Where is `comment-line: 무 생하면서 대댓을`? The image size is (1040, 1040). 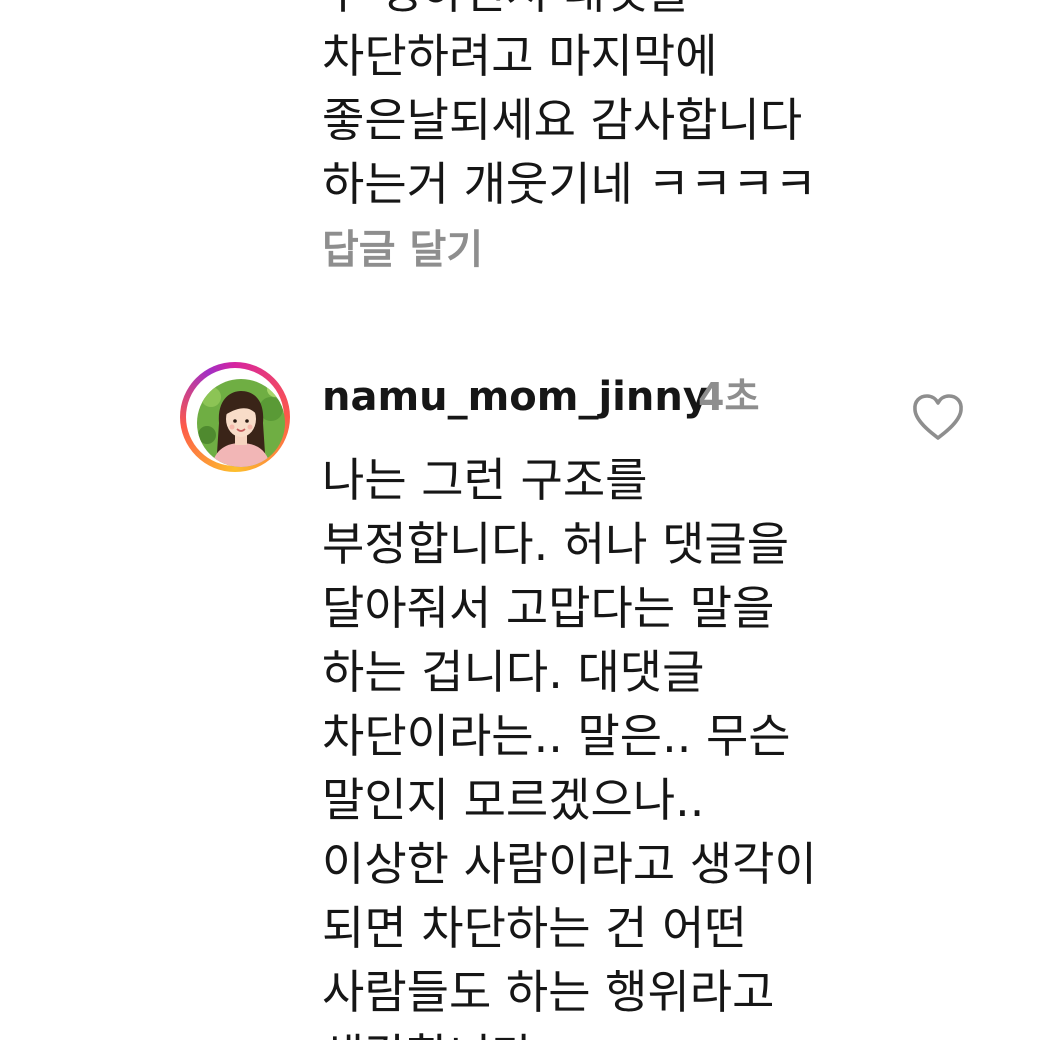 comment-line: 무 생하면서 대댓을 is located at coordinates (622, 12).